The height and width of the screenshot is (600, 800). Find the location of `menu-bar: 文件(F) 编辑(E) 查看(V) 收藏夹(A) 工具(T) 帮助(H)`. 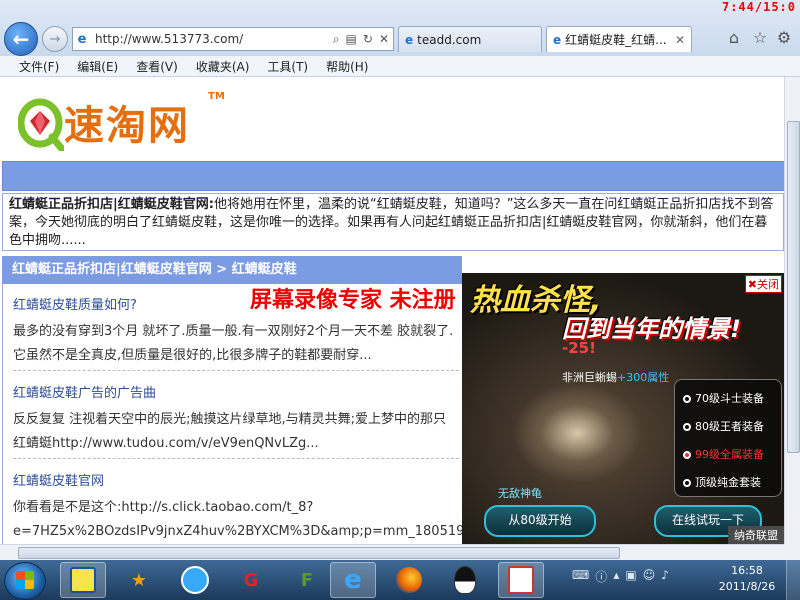

menu-bar: 文件(F) 编辑(E) 查看(V) 收藏夹(A) 工具(T) 帮助(H) is located at coordinates (400, 66).